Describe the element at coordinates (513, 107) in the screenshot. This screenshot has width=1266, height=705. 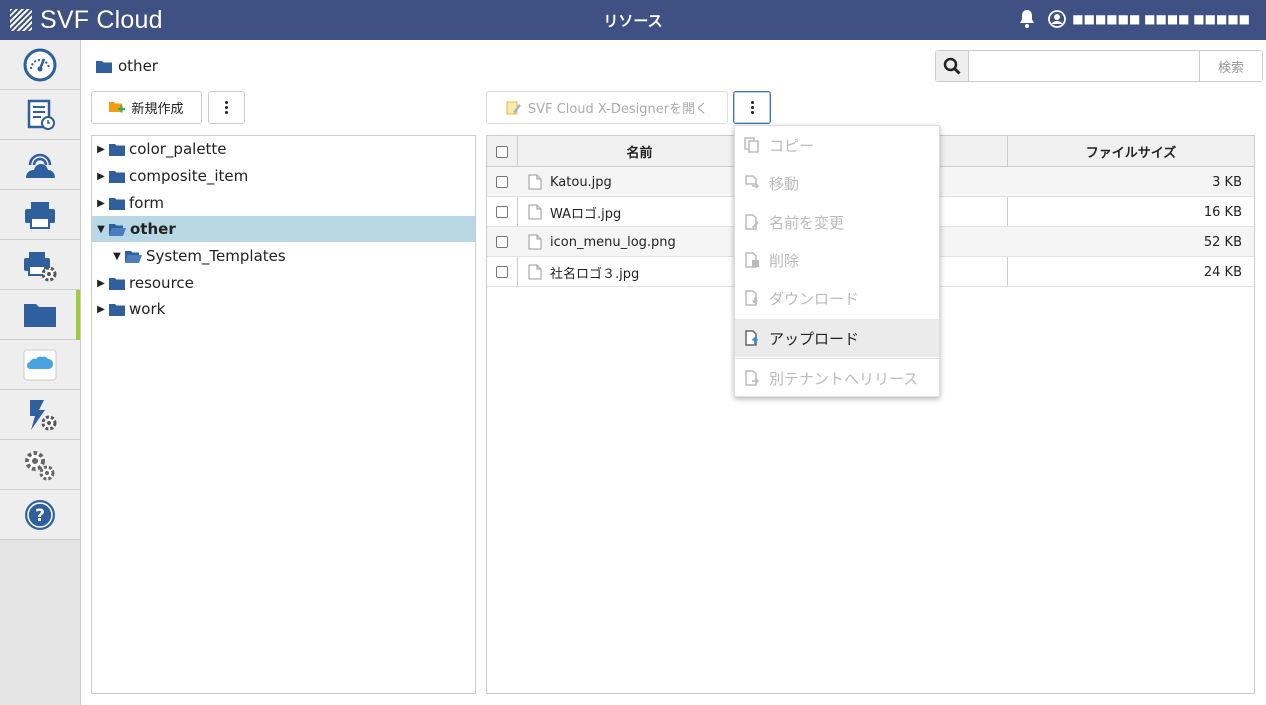
I see `designer-icon` at that location.